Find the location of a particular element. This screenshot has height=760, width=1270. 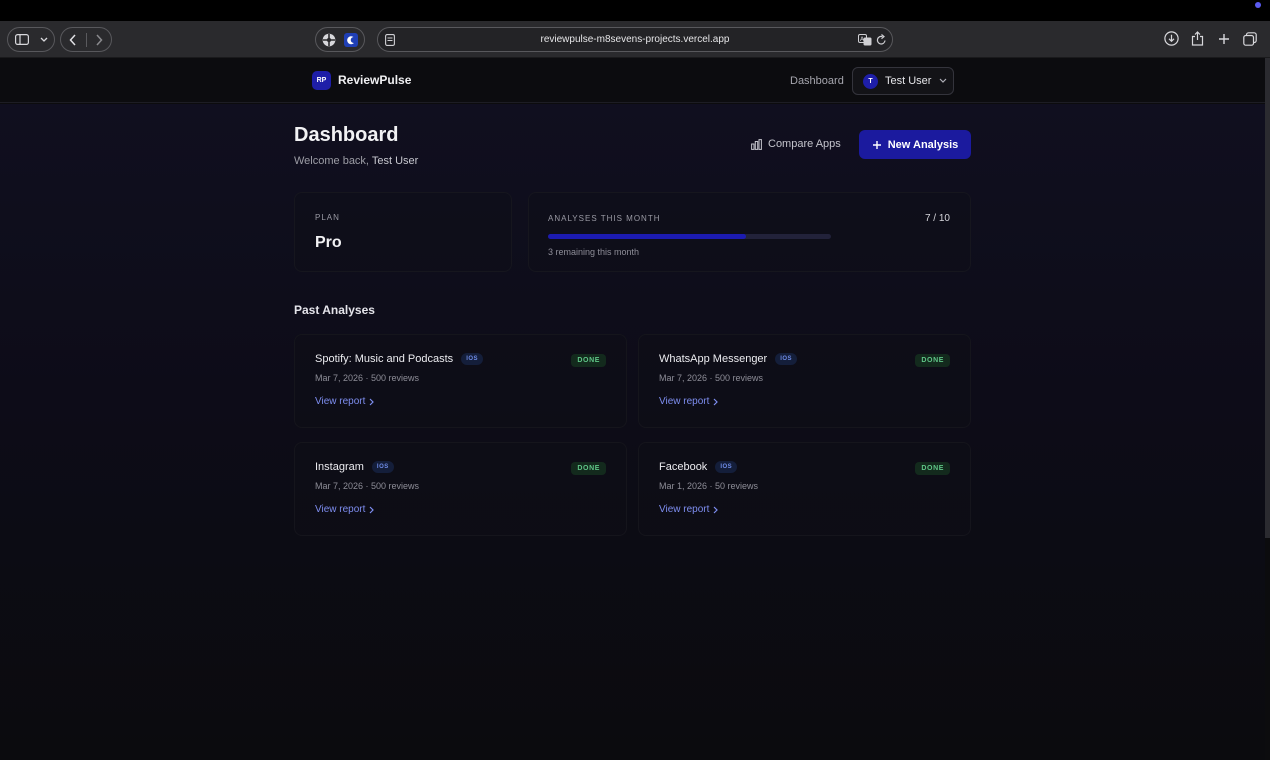

share-icon is located at coordinates (1197, 38).